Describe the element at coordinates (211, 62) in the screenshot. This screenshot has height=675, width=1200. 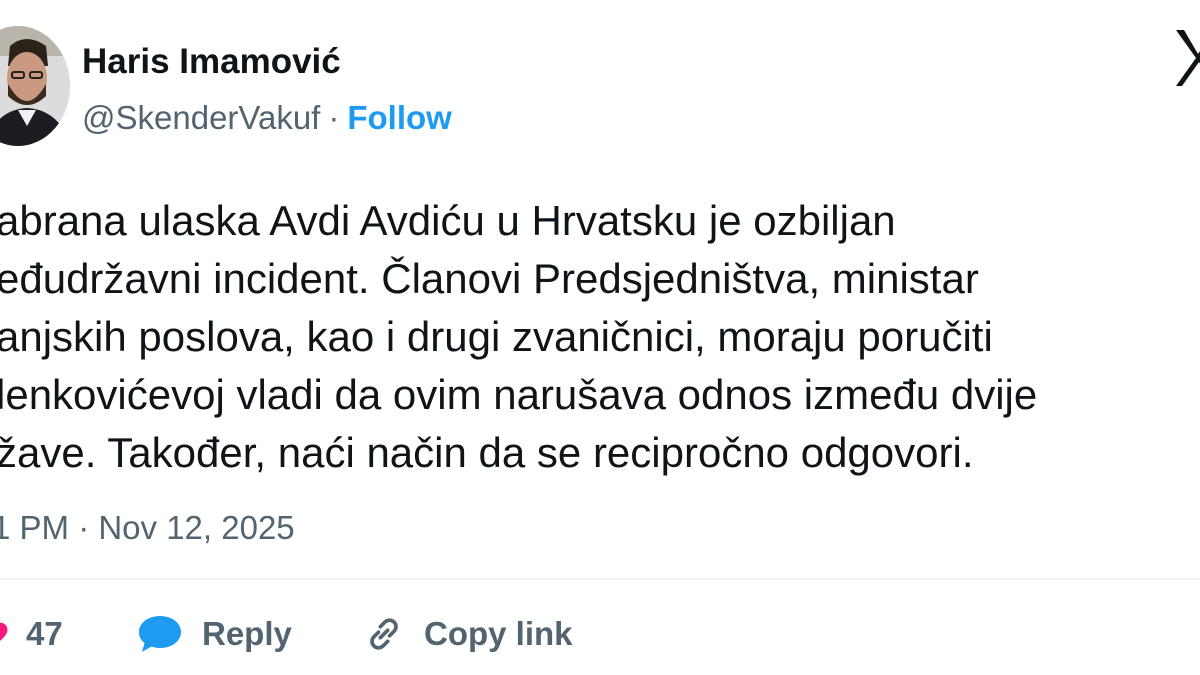
I see `author-name: Haris Imamović` at that location.